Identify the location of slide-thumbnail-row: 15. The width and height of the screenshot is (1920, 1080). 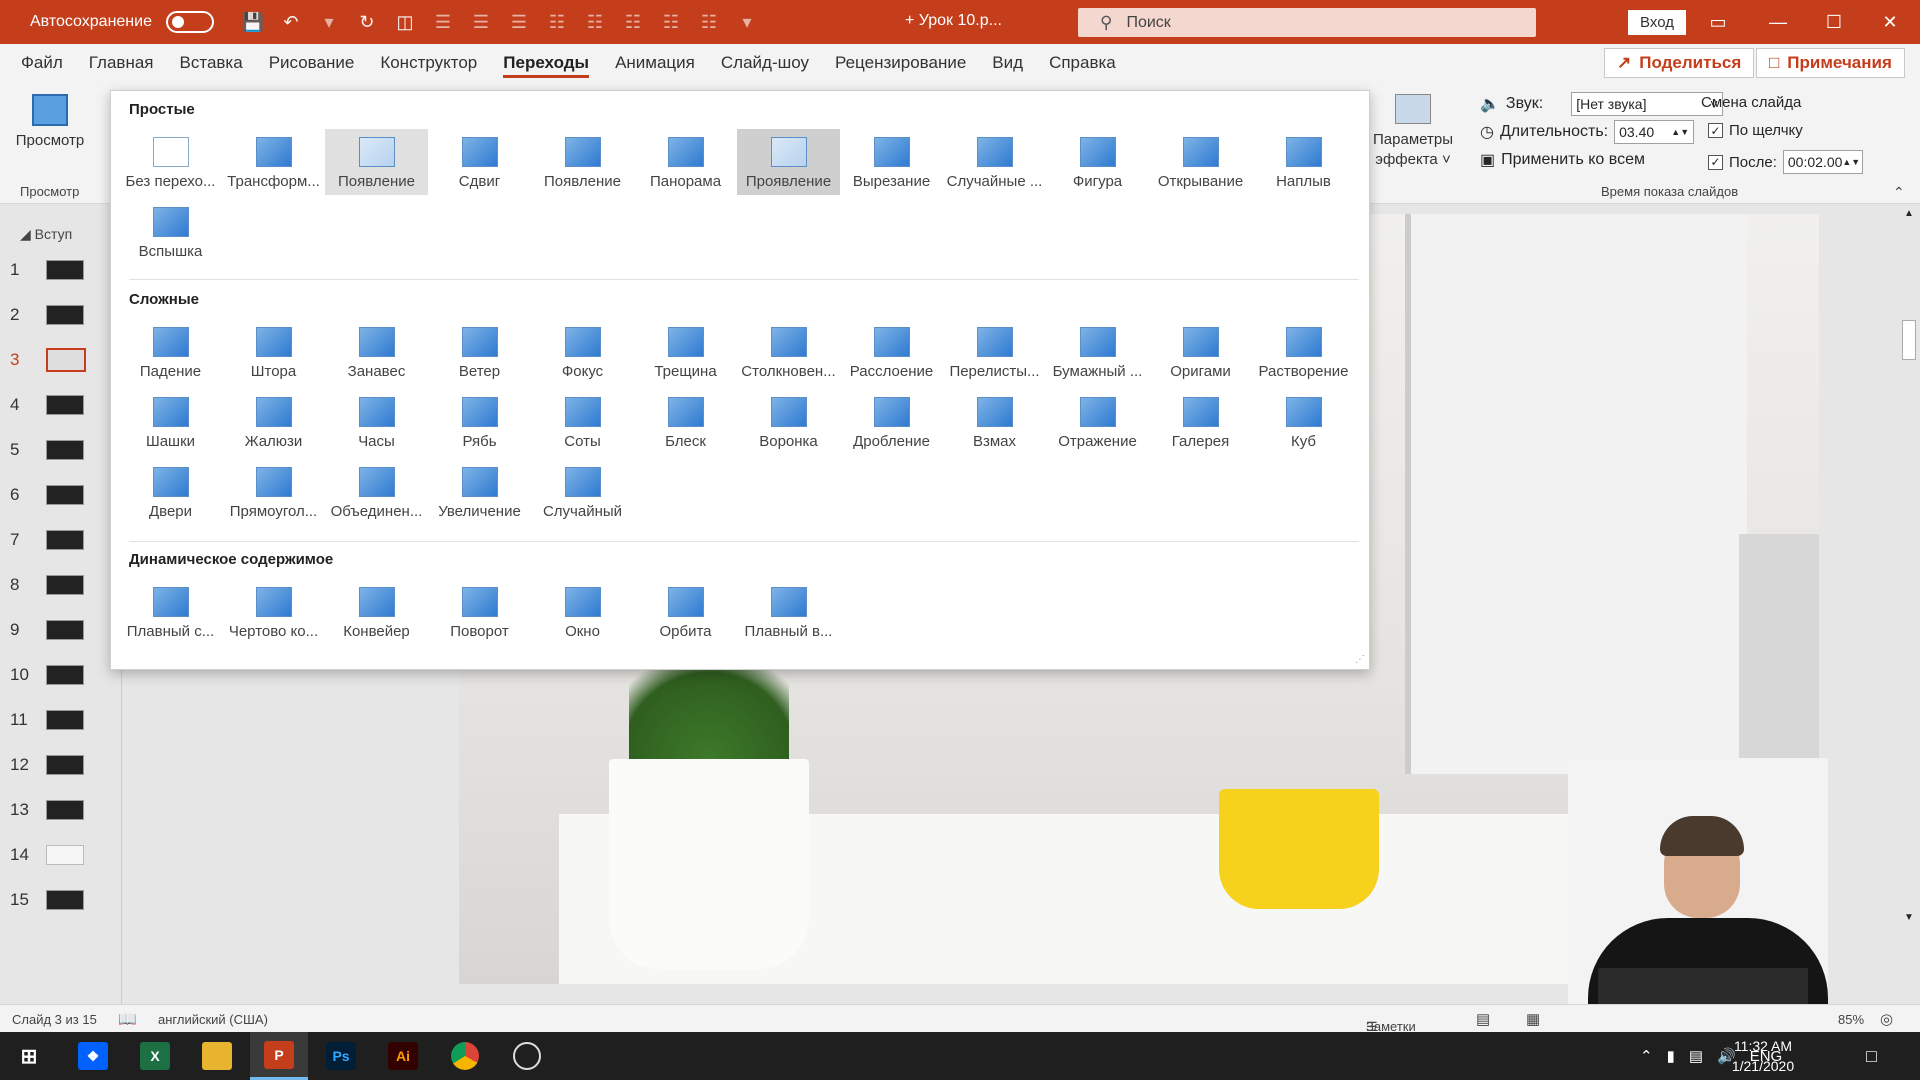
(52, 900).